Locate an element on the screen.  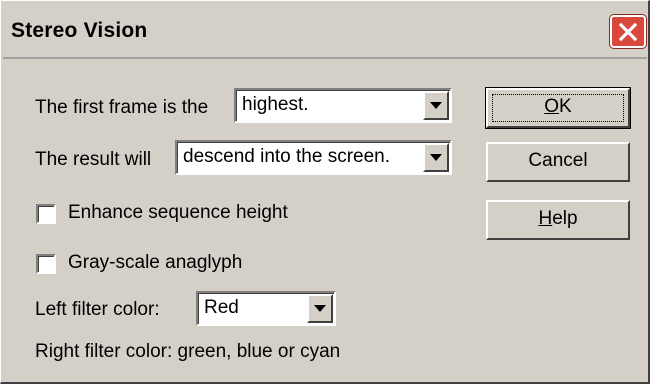
result-dropdown: descend into the screen. is located at coordinates (313, 157).